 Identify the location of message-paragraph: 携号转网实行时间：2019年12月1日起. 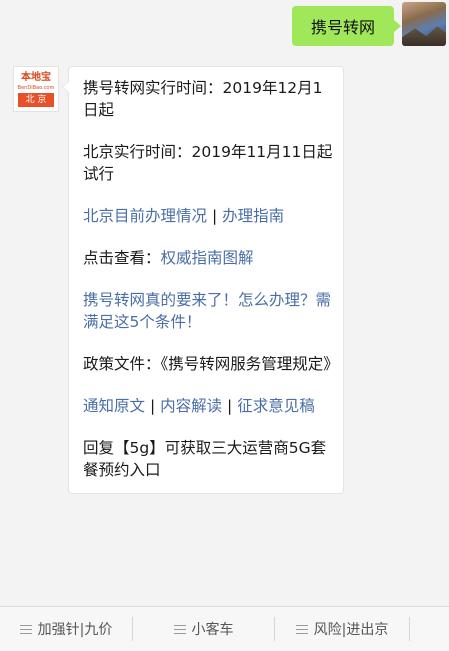
(203, 99).